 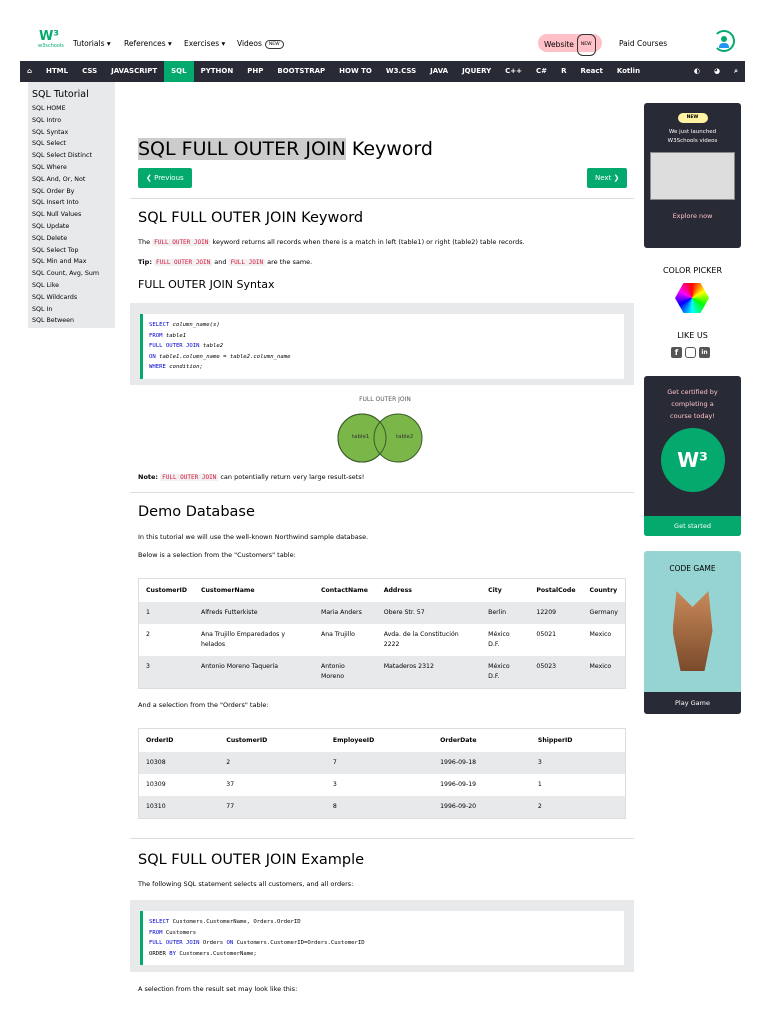 I want to click on sidebar-item: SQL Between, so click(x=71, y=321).